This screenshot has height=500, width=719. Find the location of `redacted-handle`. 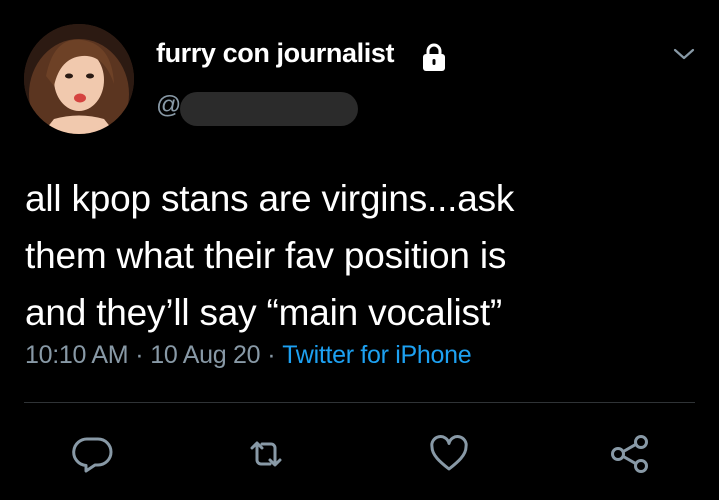

redacted-handle is located at coordinates (269, 109).